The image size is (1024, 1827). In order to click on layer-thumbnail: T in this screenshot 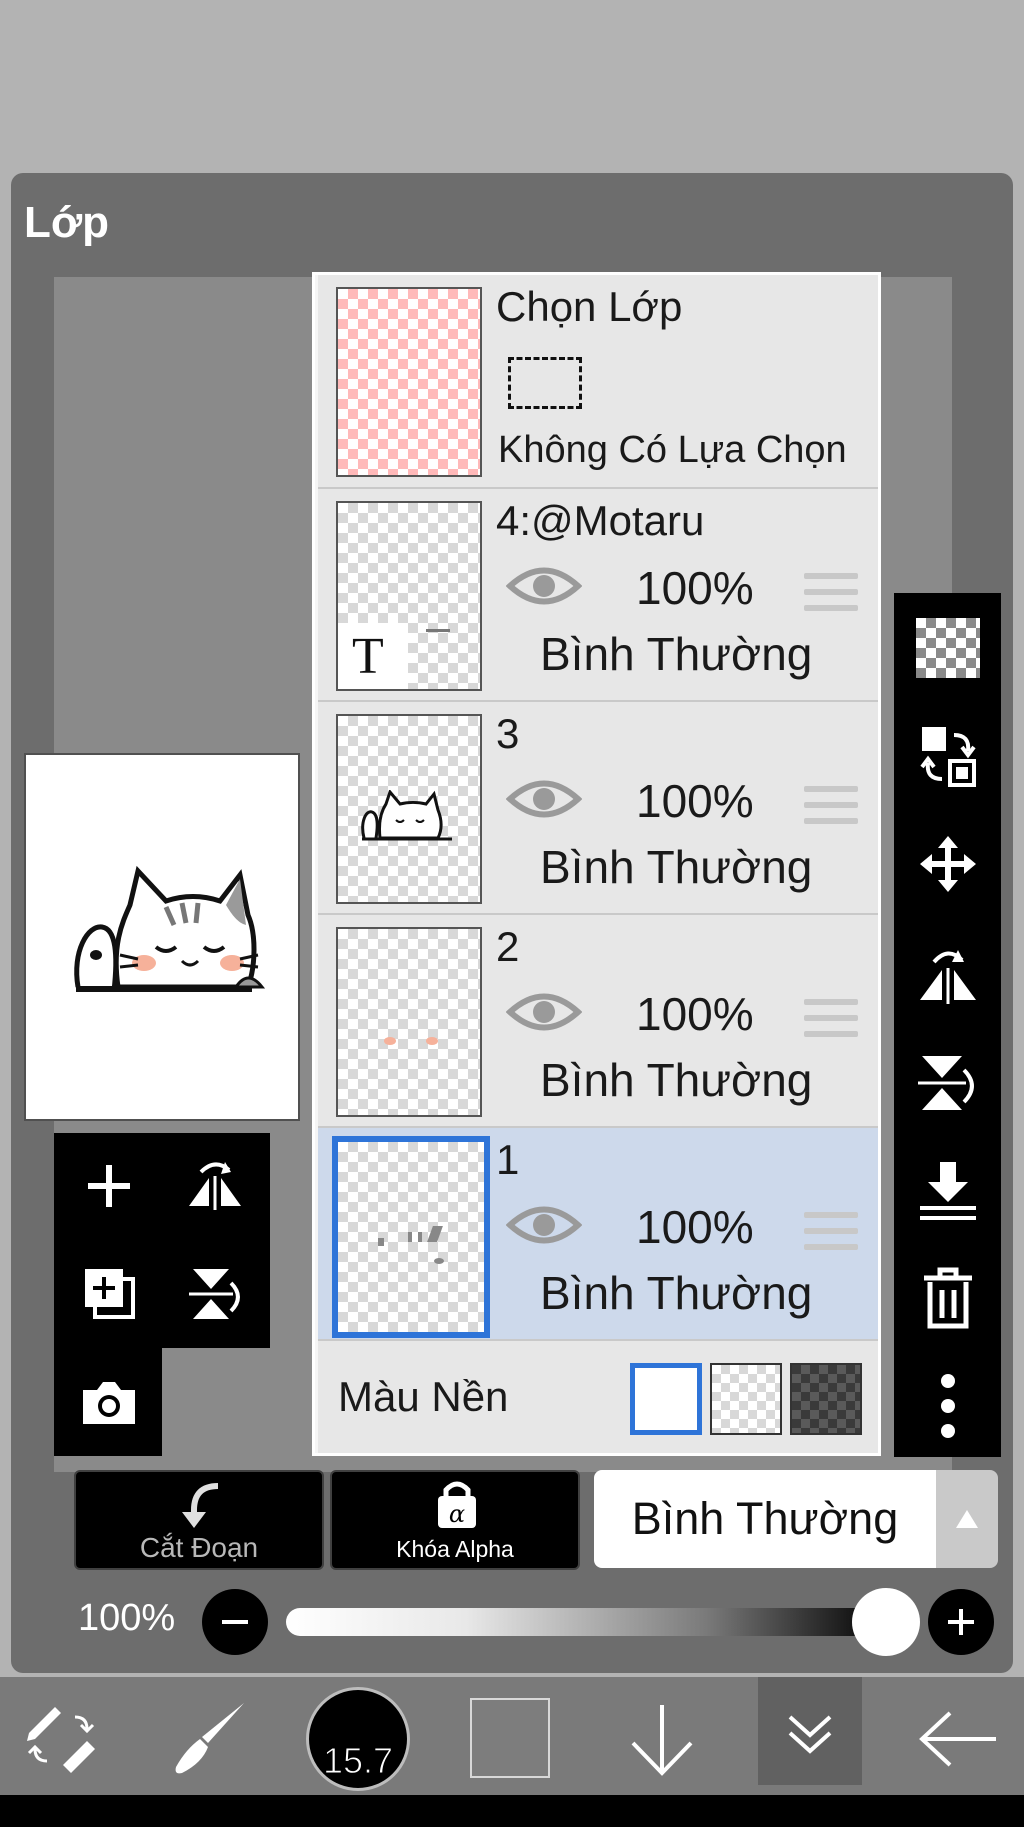, I will do `click(409, 596)`.